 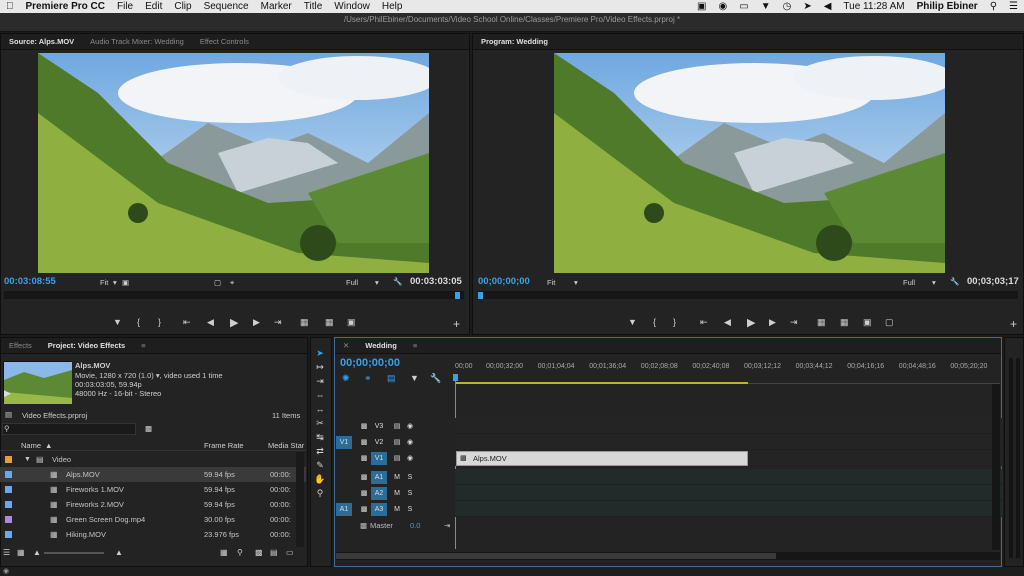 What do you see at coordinates (153, 6) in the screenshot?
I see `menu-edit: Edit` at bounding box center [153, 6].